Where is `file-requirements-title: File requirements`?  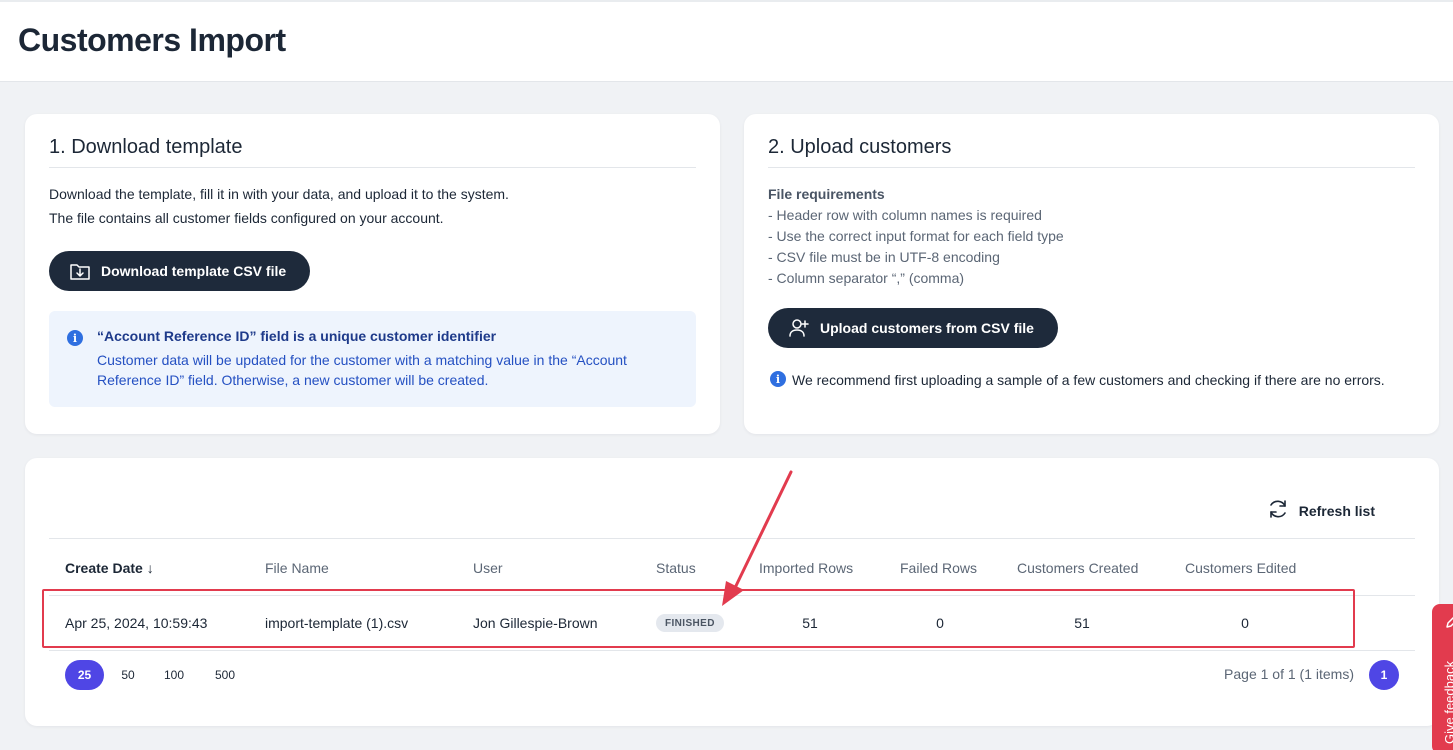 file-requirements-title: File requirements is located at coordinates (826, 194).